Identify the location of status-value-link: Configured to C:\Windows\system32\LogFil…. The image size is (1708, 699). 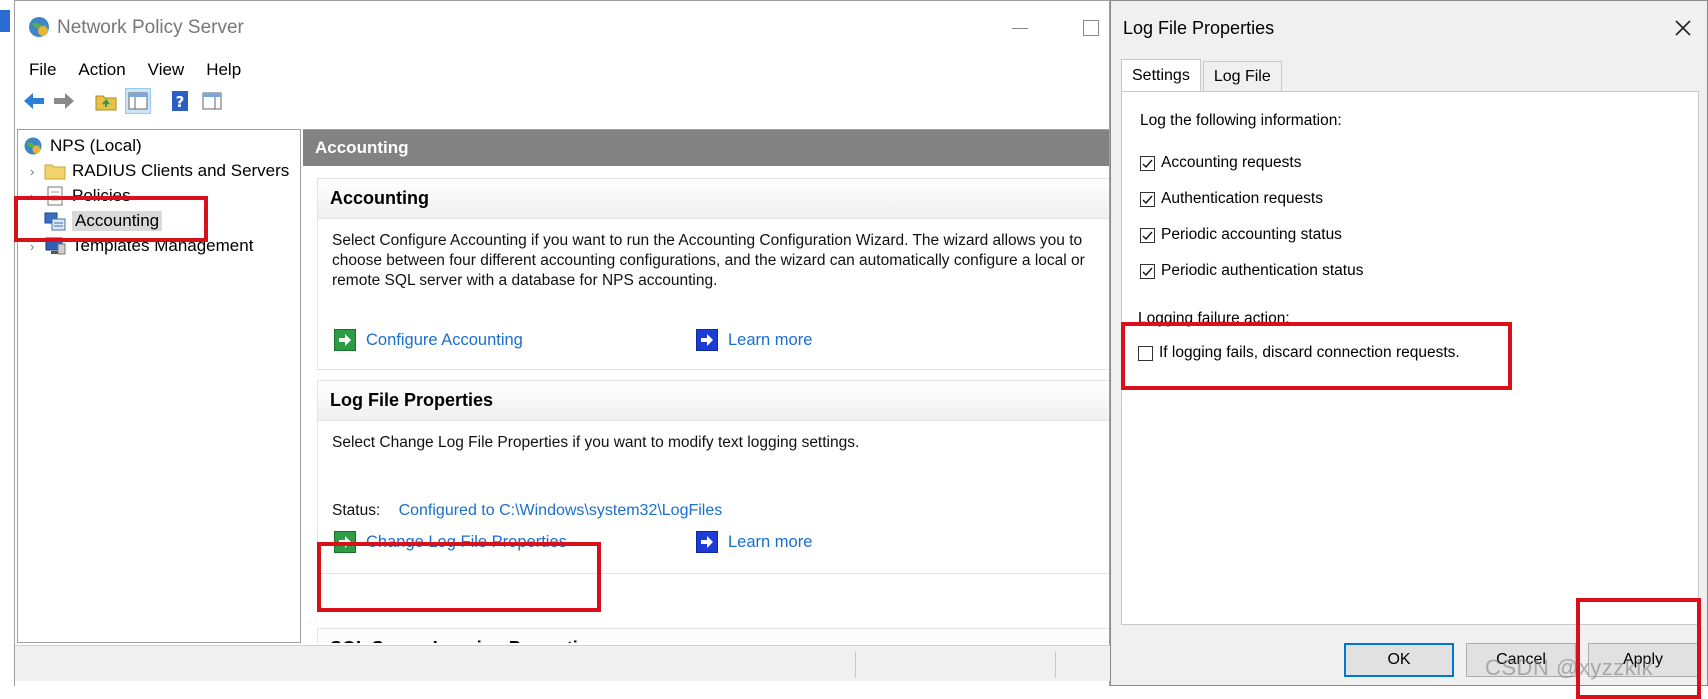
(561, 510).